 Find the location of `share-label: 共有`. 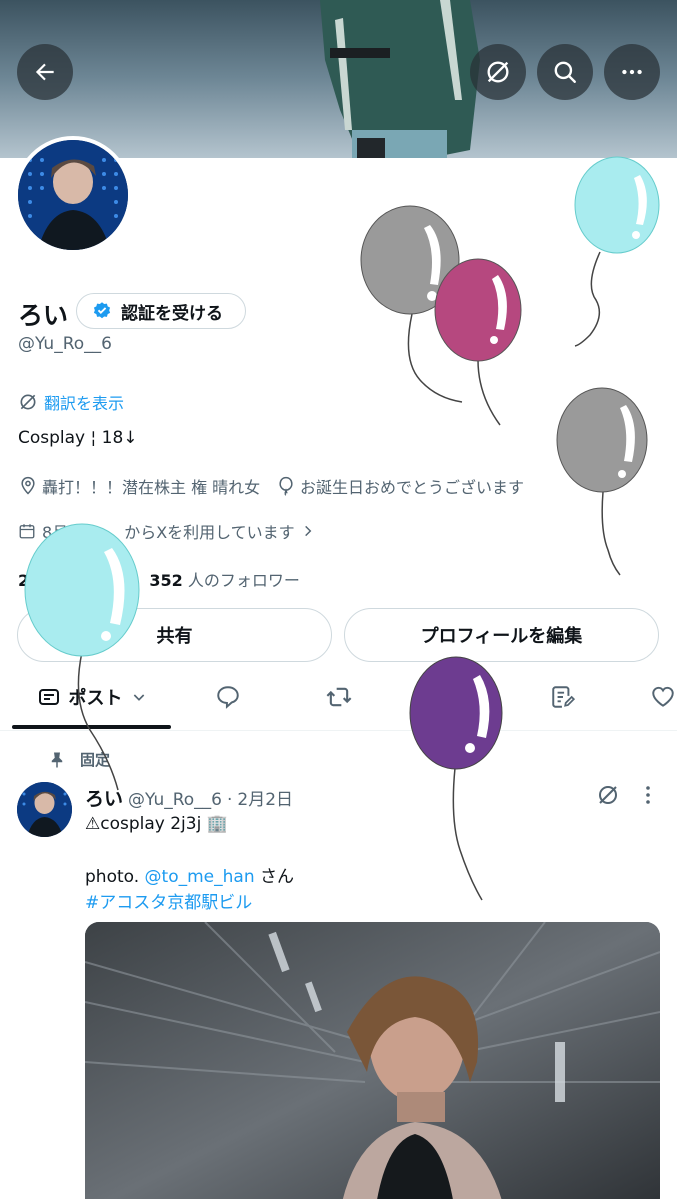

share-label: 共有 is located at coordinates (174, 636).